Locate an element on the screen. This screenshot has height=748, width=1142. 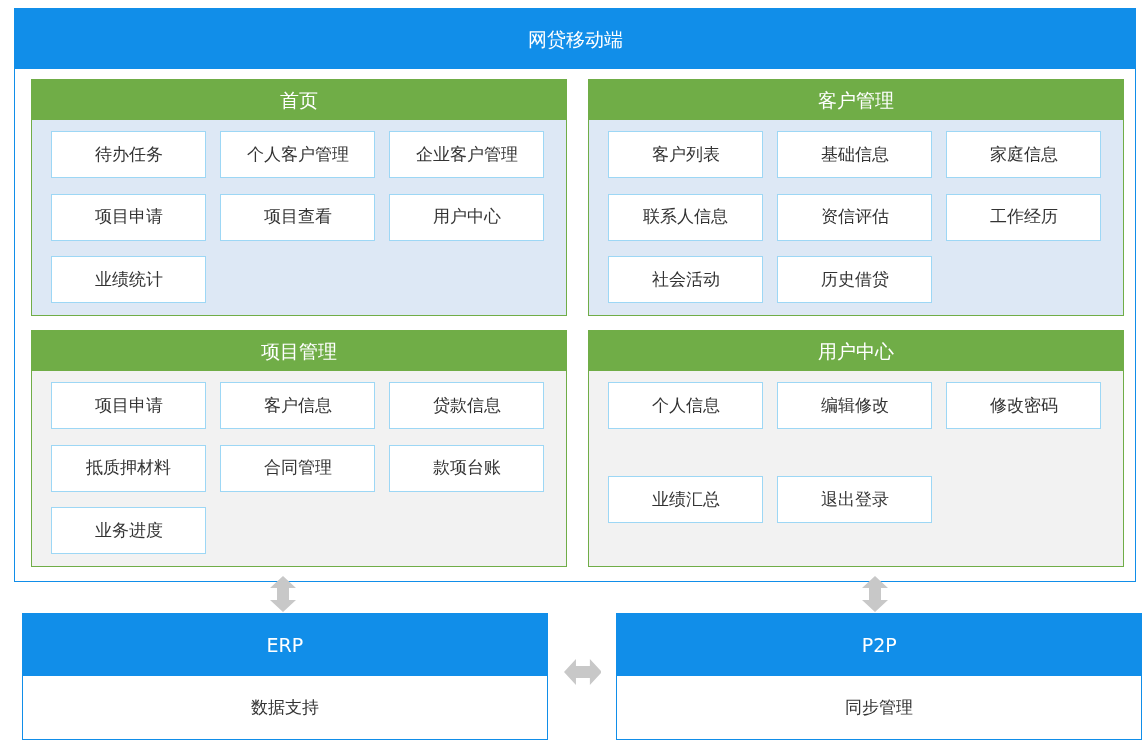
function-item: 业绩汇总 is located at coordinates (685, 499).